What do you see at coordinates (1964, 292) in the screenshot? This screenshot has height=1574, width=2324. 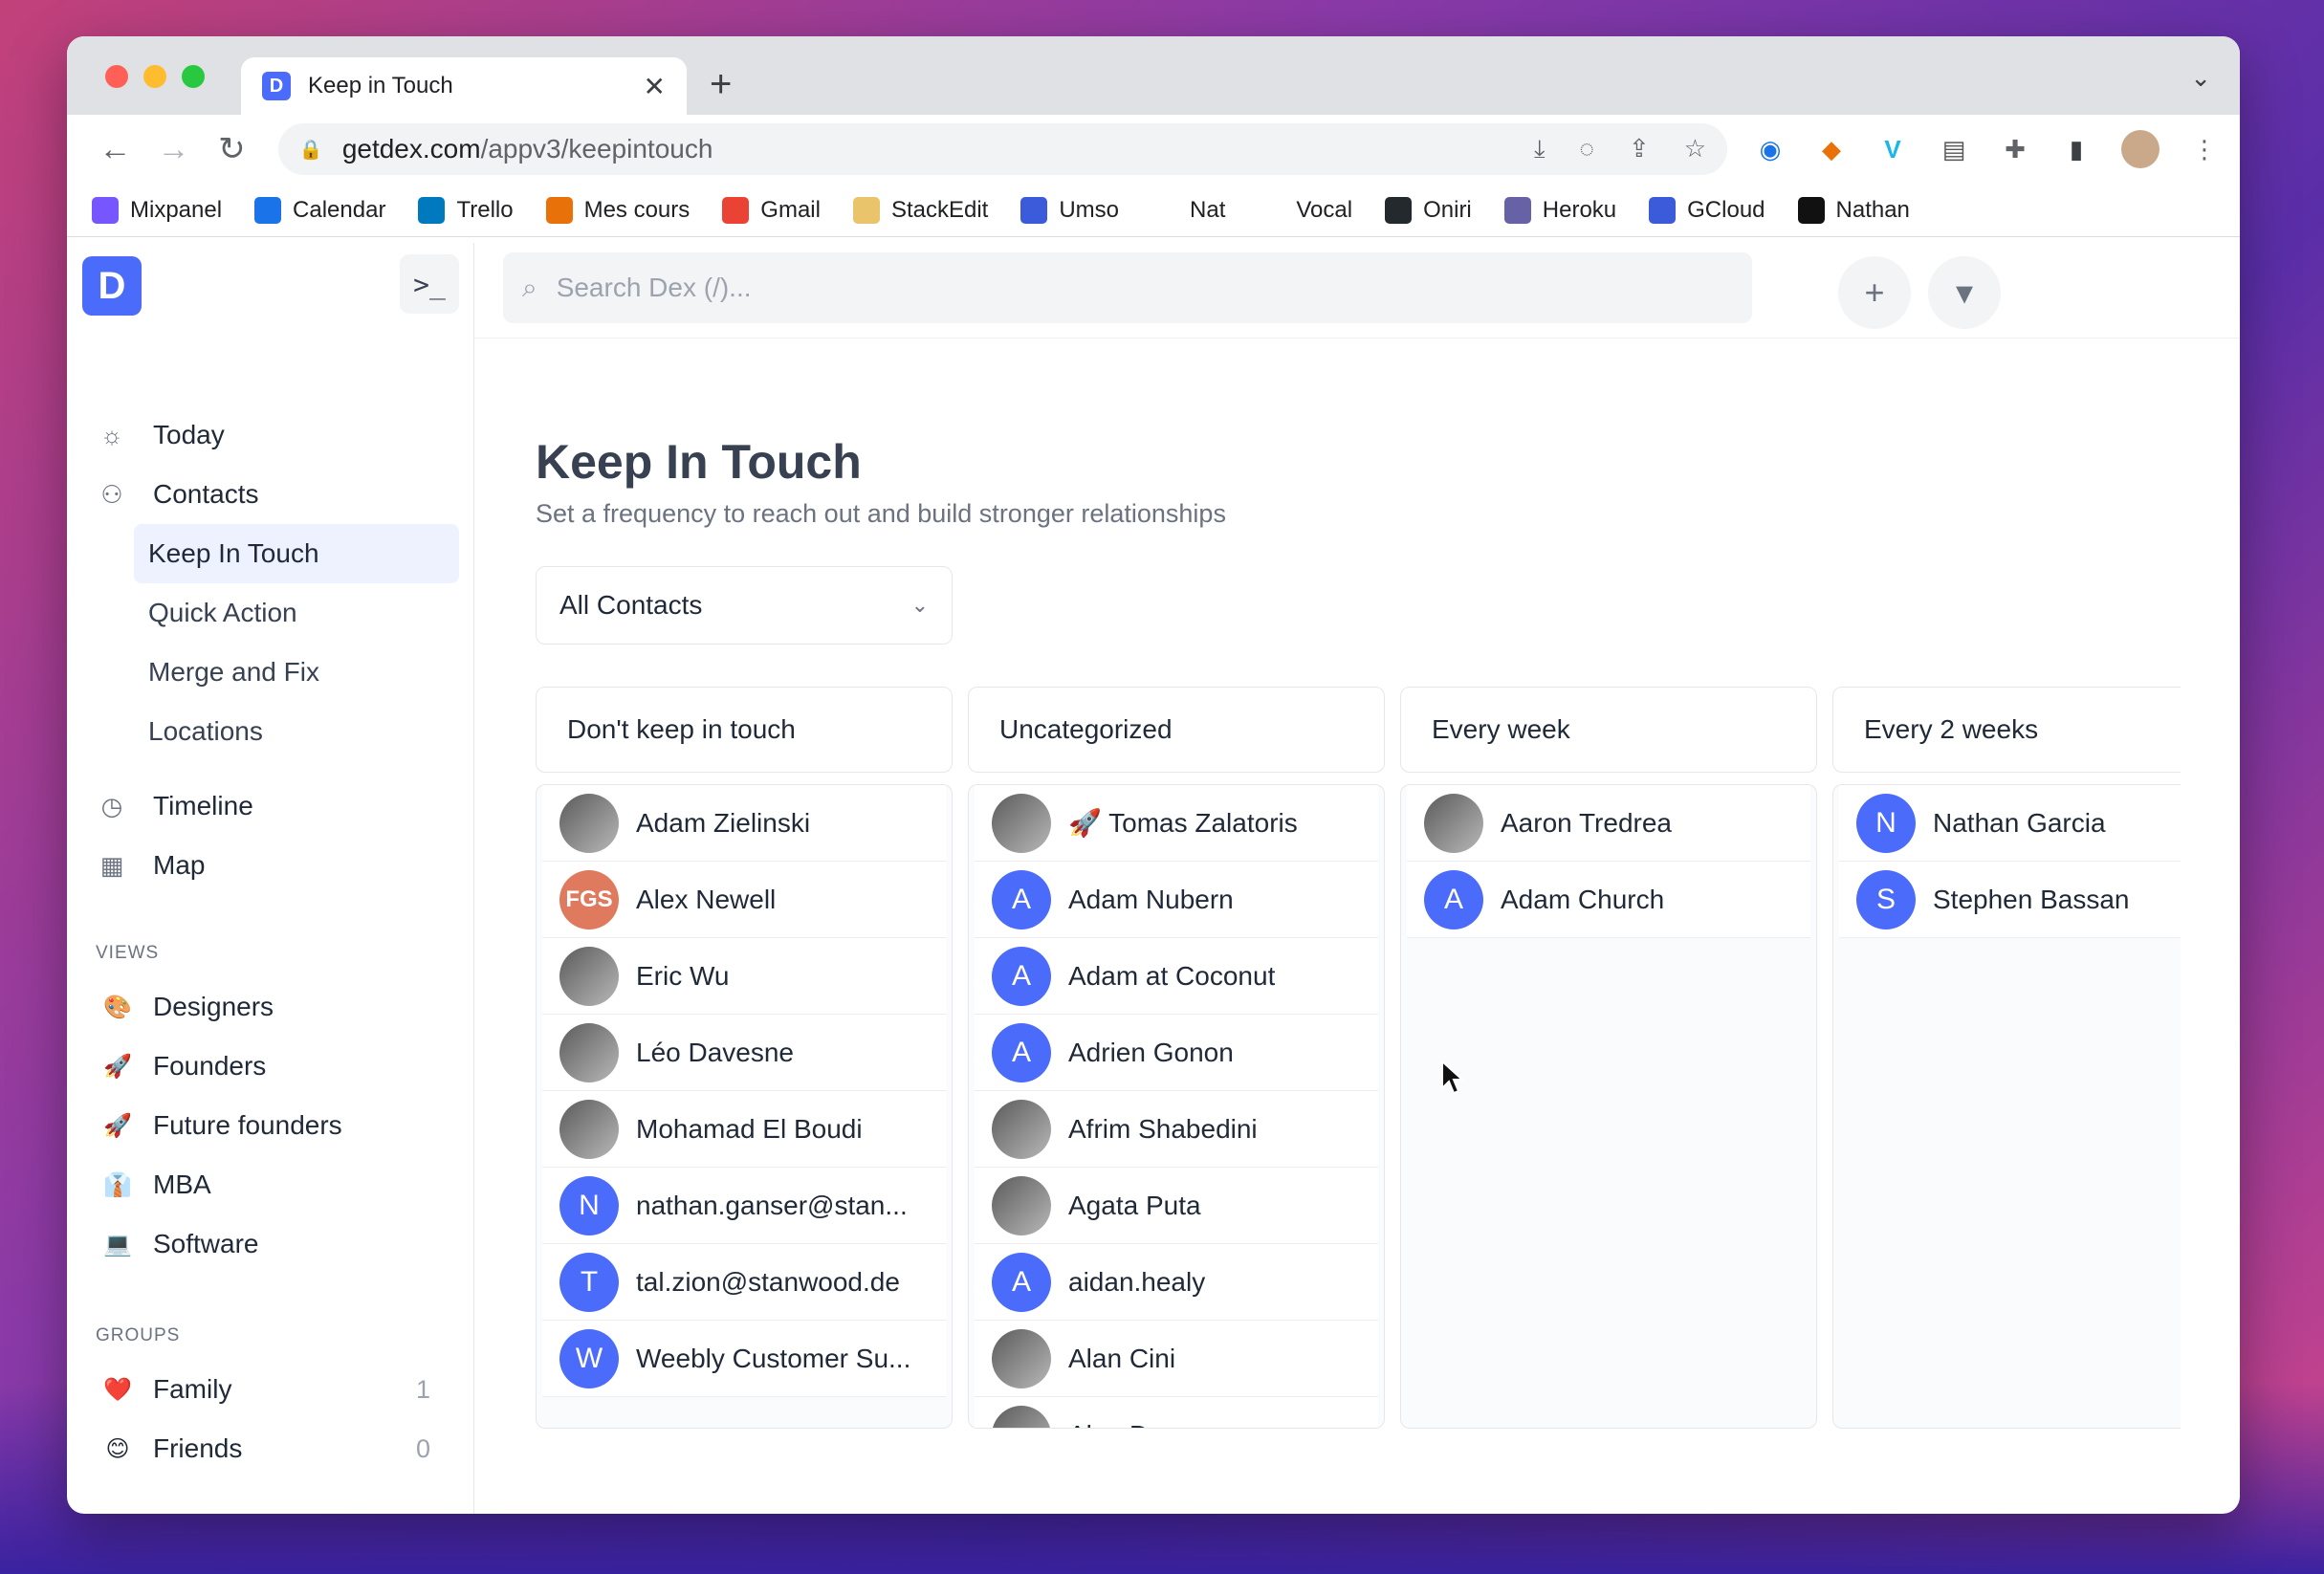 I see `account-dropdown-button: ▾` at bounding box center [1964, 292].